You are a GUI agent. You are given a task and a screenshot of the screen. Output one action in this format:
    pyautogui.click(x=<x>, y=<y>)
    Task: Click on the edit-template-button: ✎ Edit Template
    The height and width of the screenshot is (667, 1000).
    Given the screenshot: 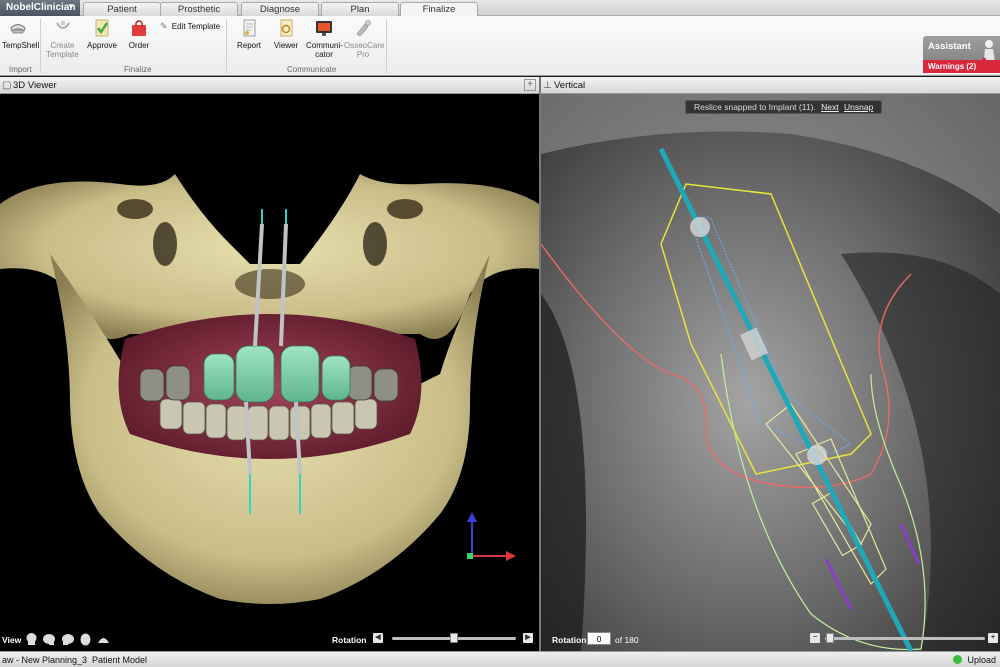 What is the action you would take?
    pyautogui.click(x=191, y=26)
    